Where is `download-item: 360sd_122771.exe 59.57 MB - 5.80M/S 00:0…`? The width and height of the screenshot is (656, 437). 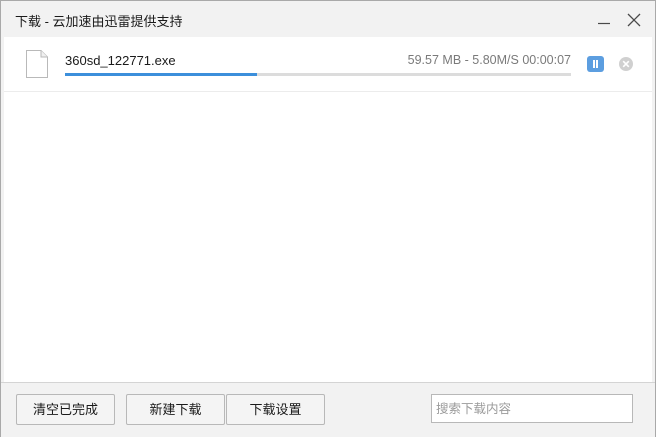
download-item: 360sd_122771.exe 59.57 MB - 5.80M/S 00:0… is located at coordinates (328, 64).